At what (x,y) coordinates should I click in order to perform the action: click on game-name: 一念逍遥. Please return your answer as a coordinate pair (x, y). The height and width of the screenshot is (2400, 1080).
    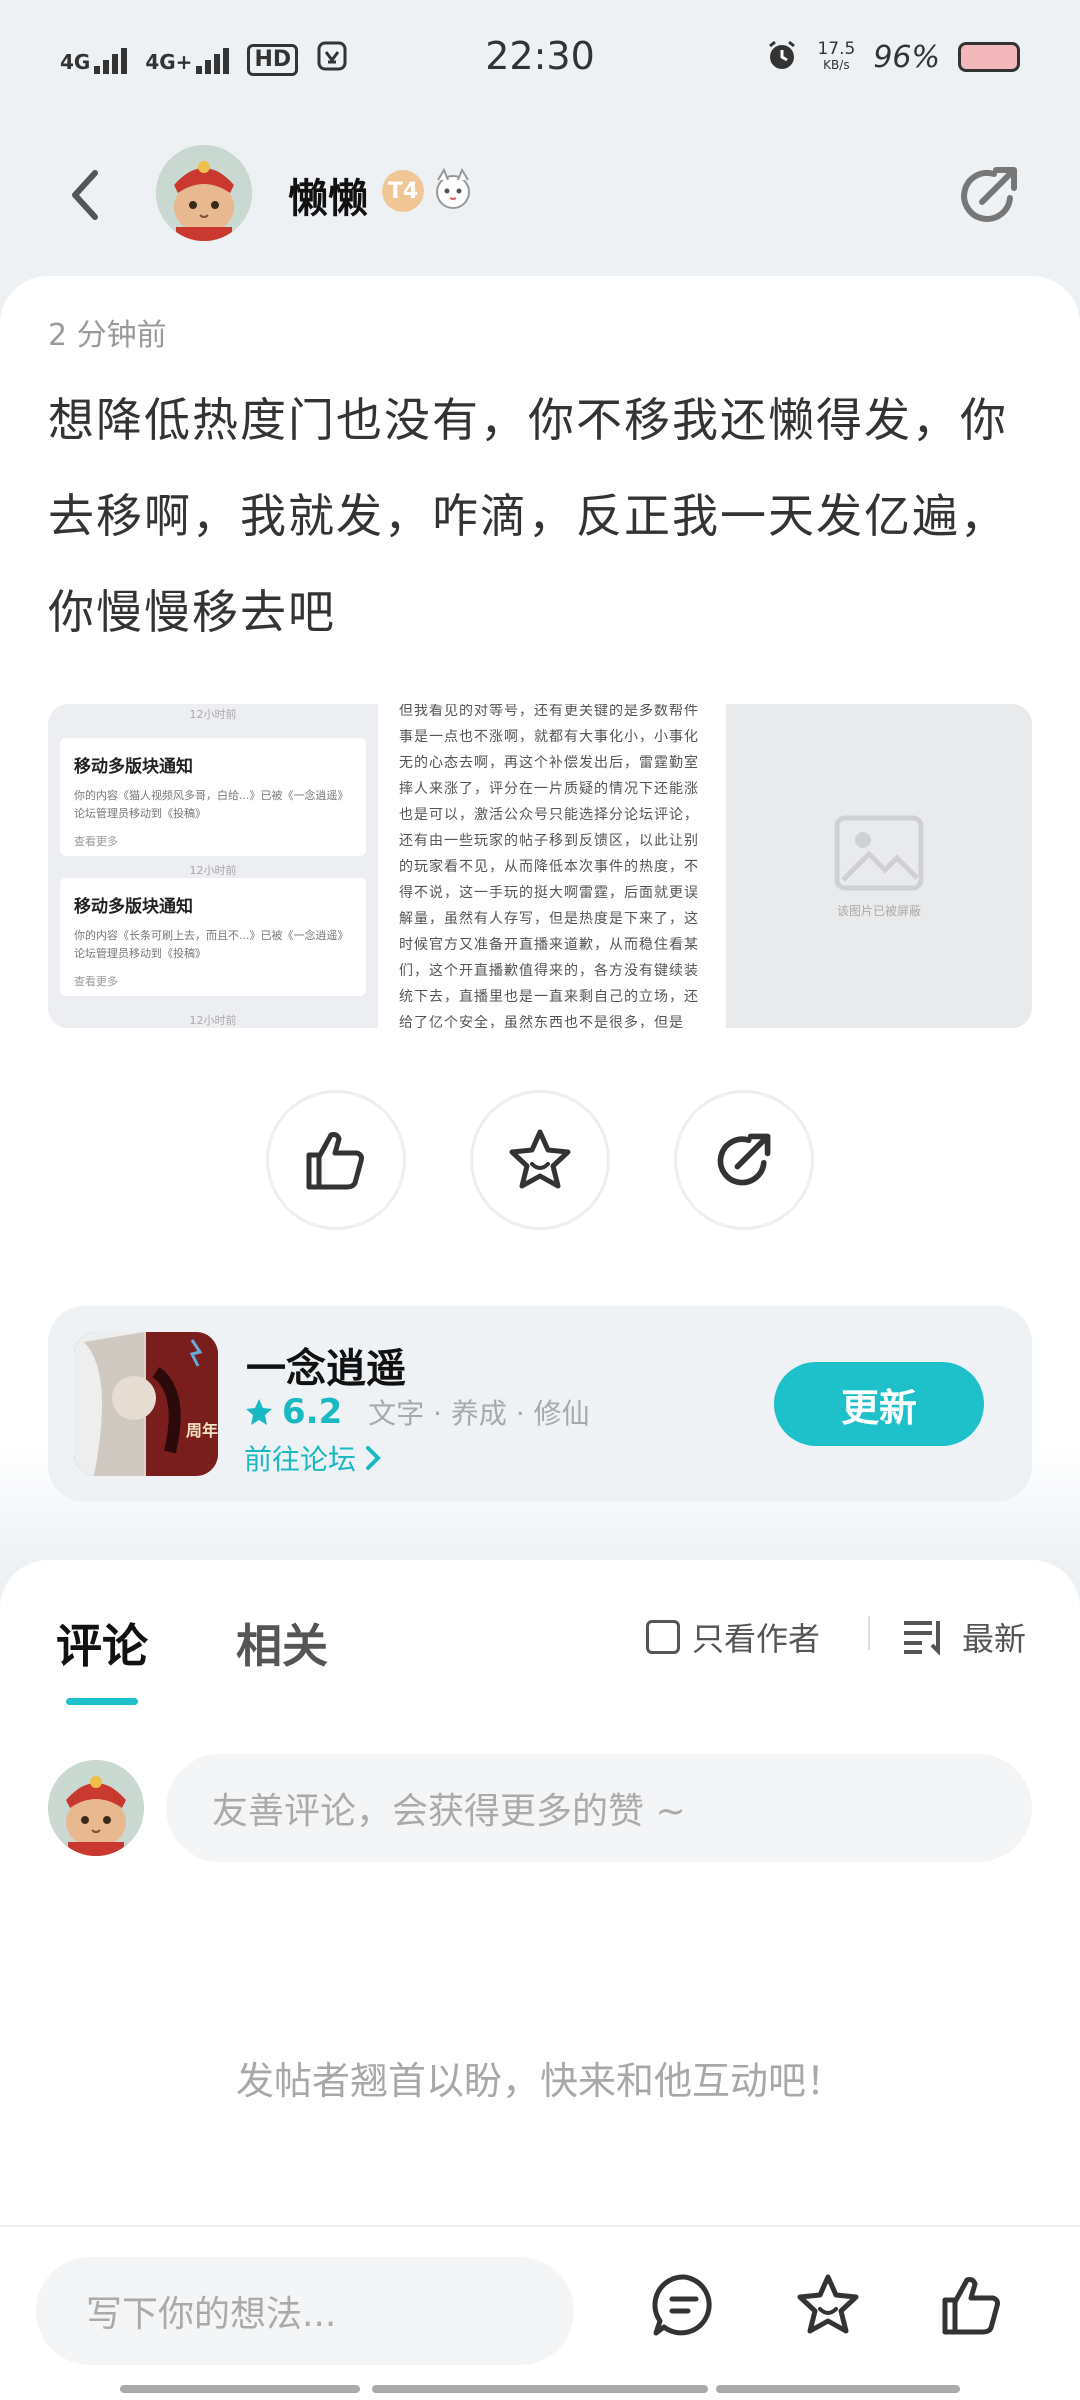
    Looking at the image, I should click on (326, 1365).